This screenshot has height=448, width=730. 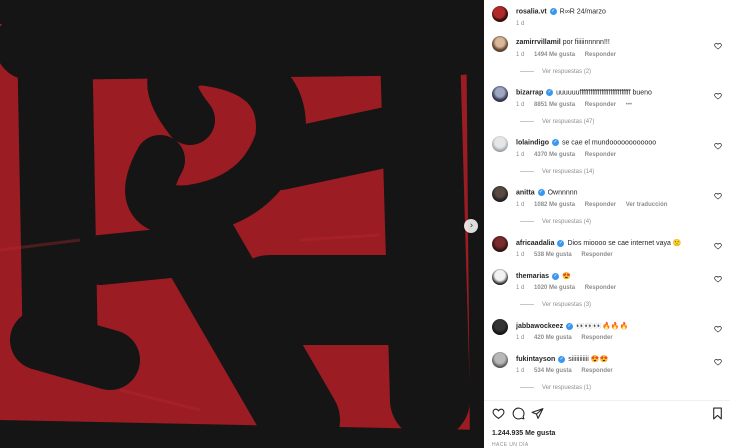 What do you see at coordinates (717, 413) in the screenshot?
I see `bookmark-icon` at bounding box center [717, 413].